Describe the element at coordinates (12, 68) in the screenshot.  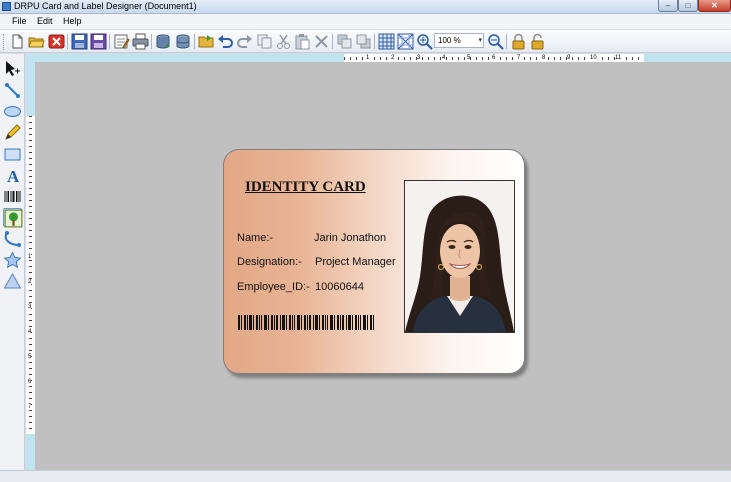
I see `pointer-tool-icon` at that location.